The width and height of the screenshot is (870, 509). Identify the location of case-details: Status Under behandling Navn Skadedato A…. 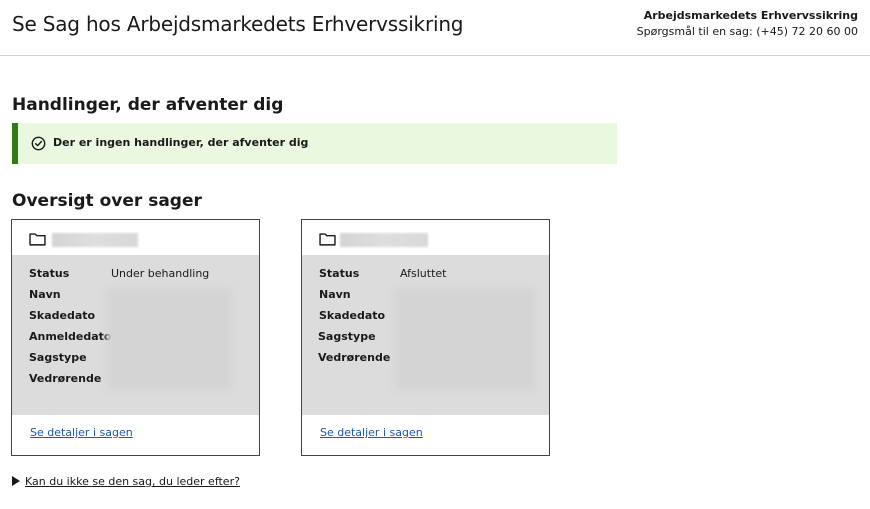
(135, 335).